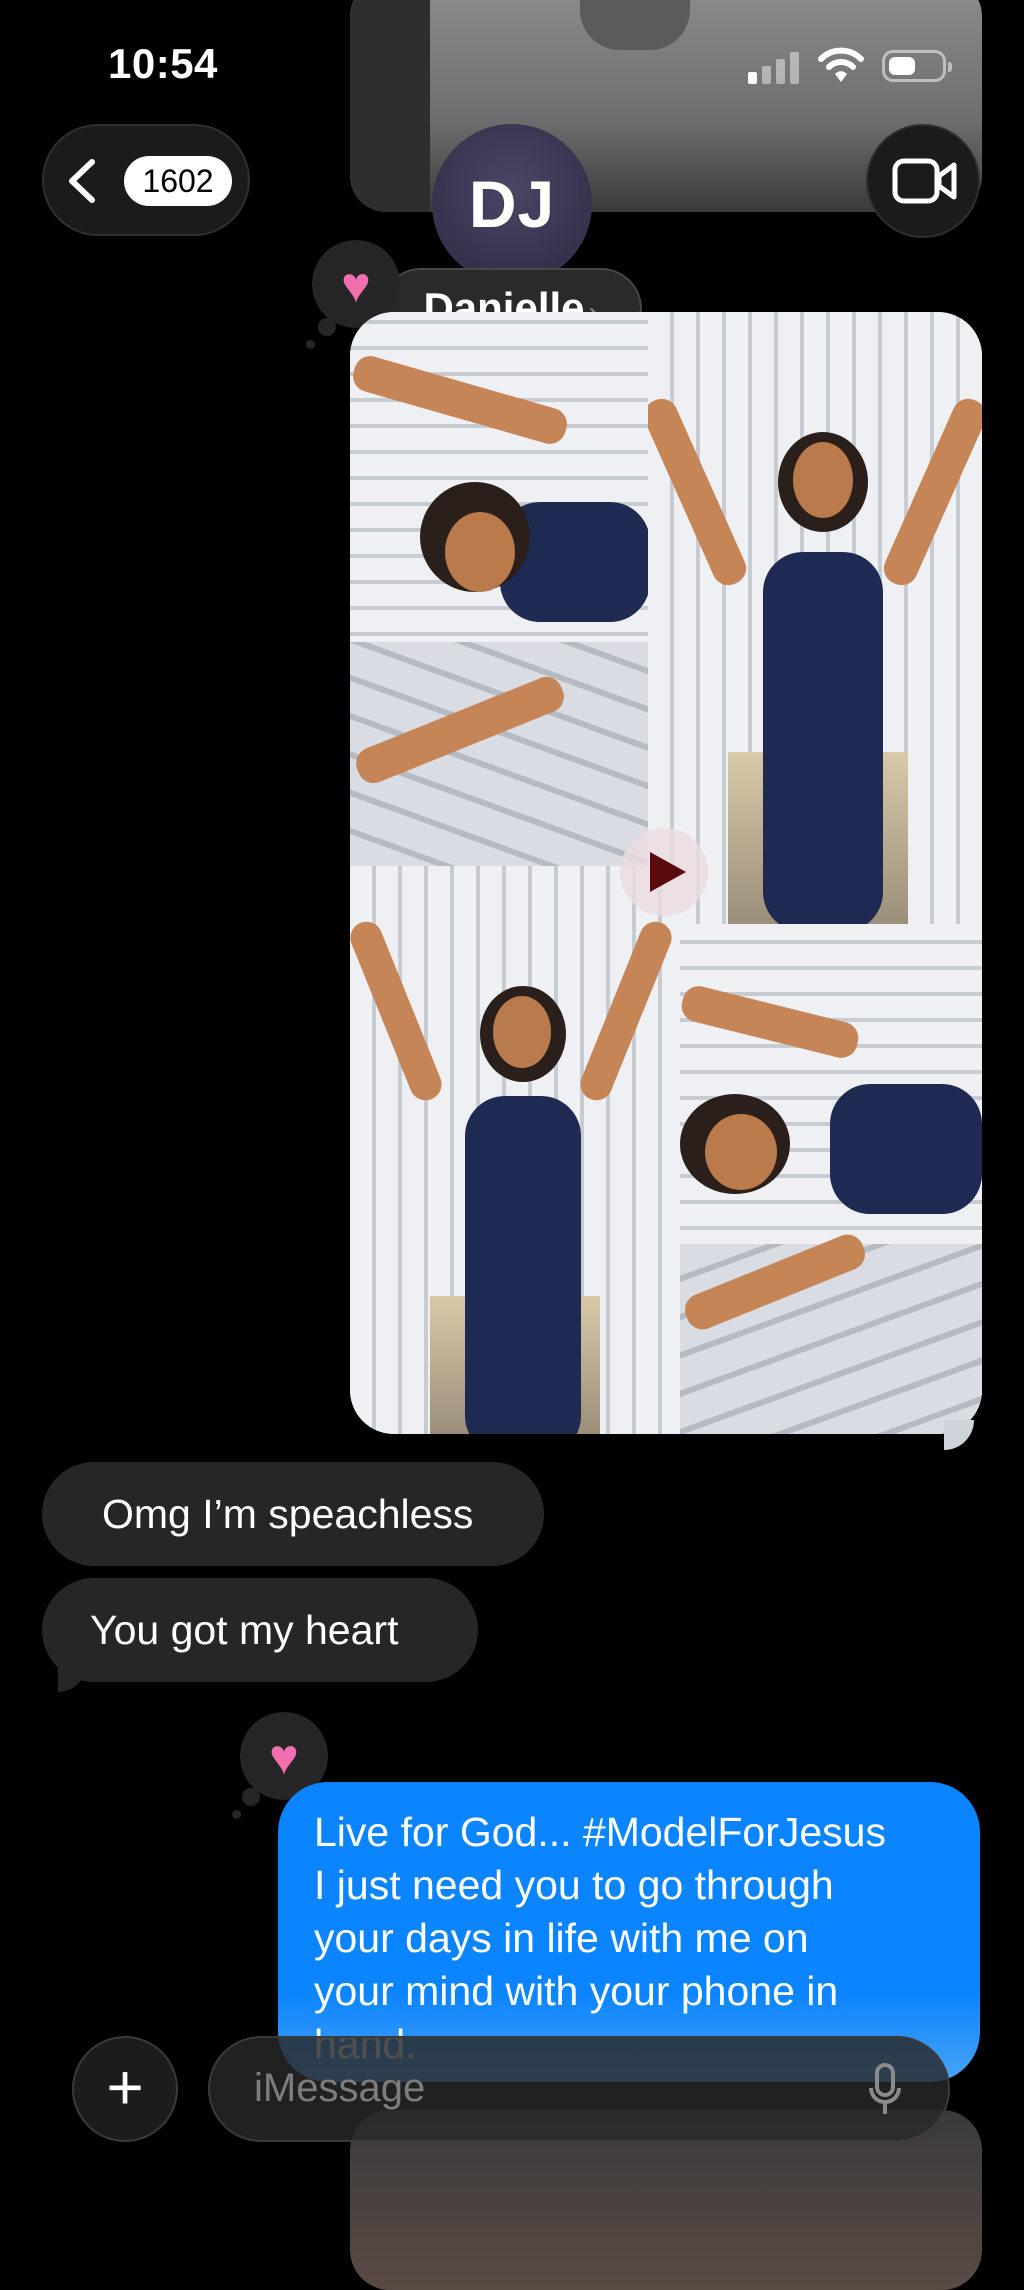  I want to click on battery-icon, so click(917, 66).